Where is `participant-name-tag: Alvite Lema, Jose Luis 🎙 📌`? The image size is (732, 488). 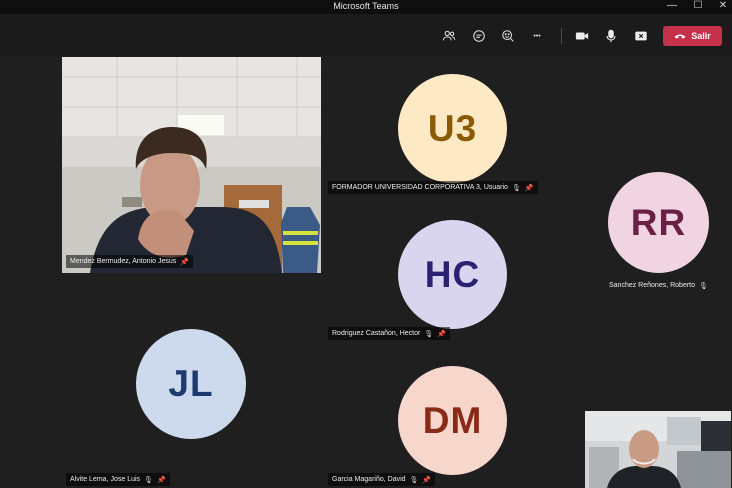 participant-name-tag: Alvite Lema, Jose Luis 🎙 📌 is located at coordinates (118, 479).